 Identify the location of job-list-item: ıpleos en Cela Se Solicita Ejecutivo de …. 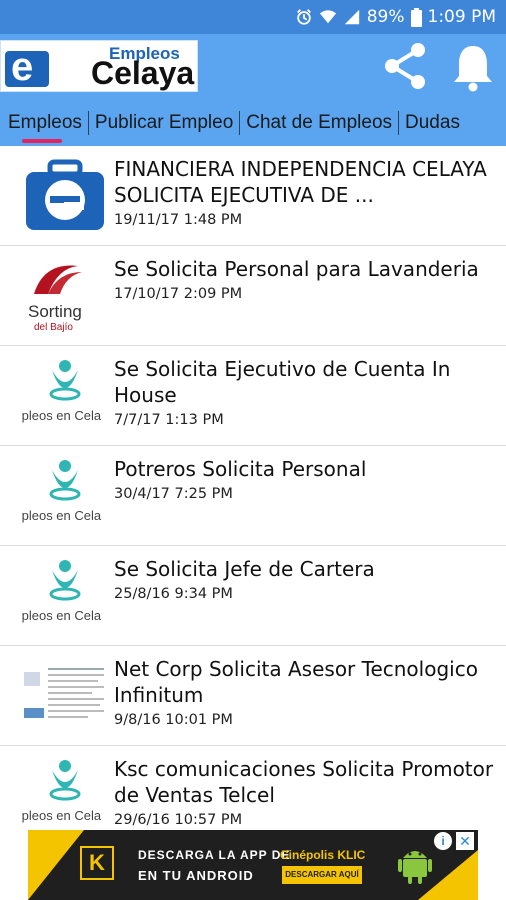
(253, 396).